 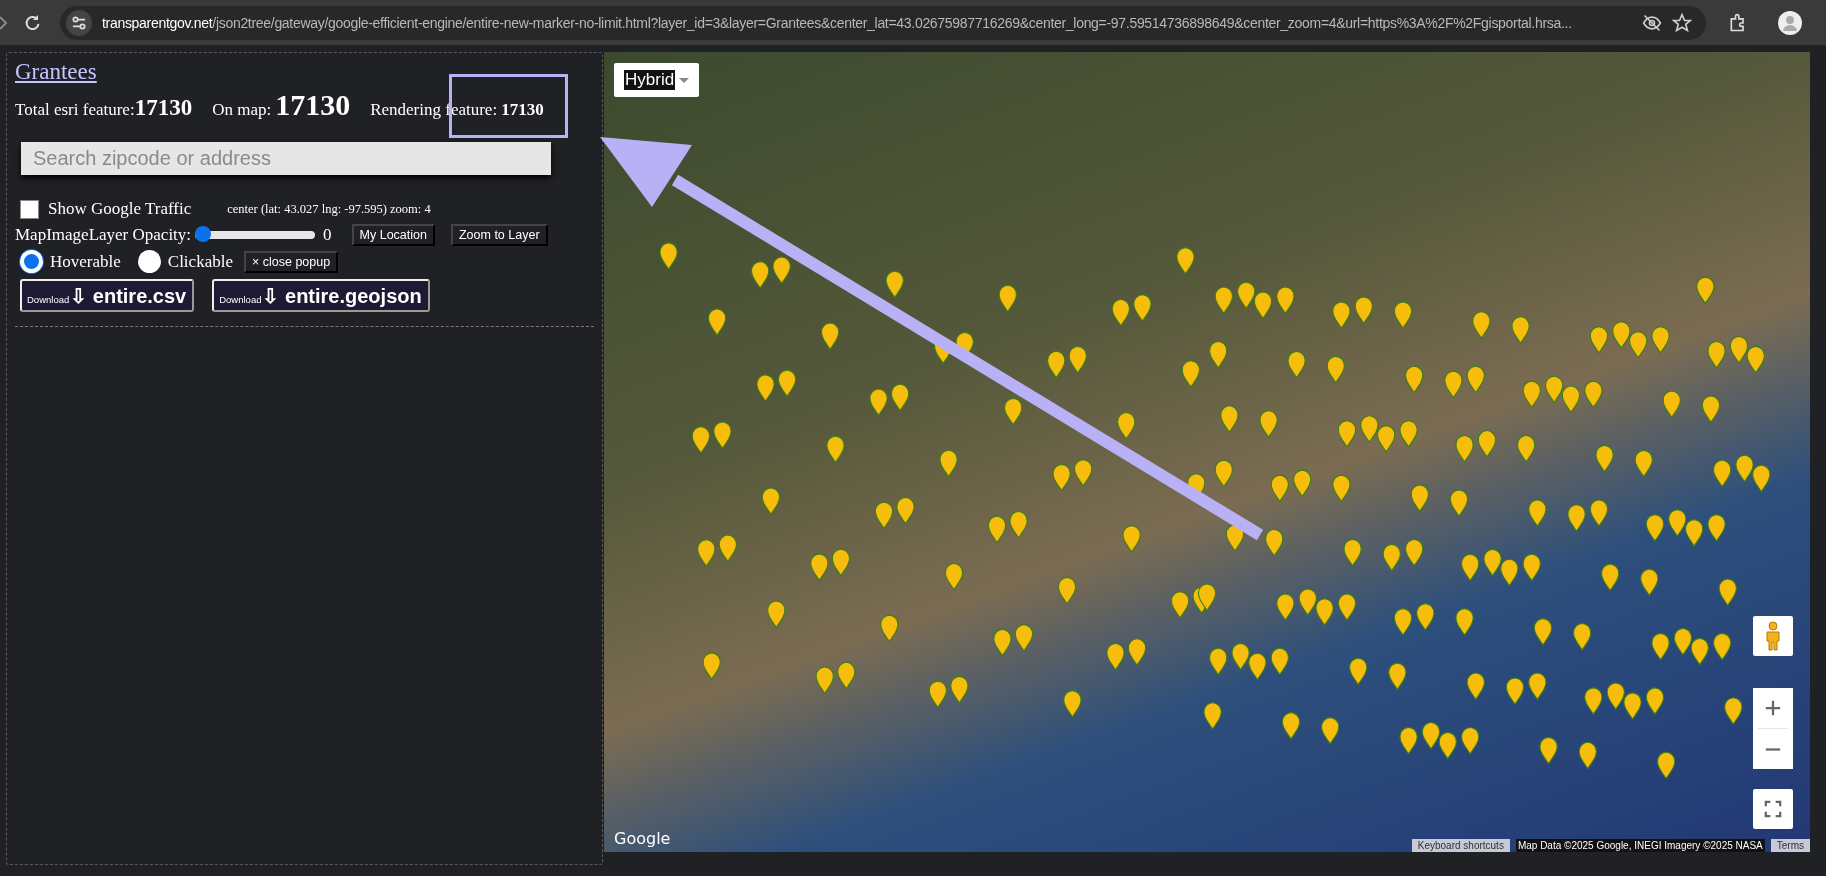 I want to click on mode-label: Hoverable, so click(x=85, y=261).